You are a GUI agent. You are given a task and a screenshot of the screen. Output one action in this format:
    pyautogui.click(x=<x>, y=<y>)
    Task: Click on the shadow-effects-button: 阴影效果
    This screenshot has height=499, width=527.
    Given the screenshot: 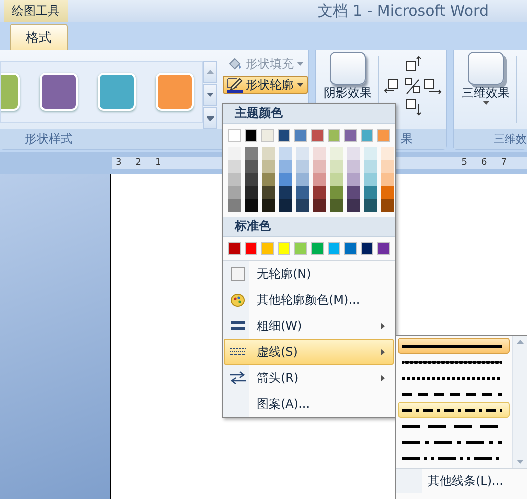 What is the action you would take?
    pyautogui.click(x=348, y=90)
    